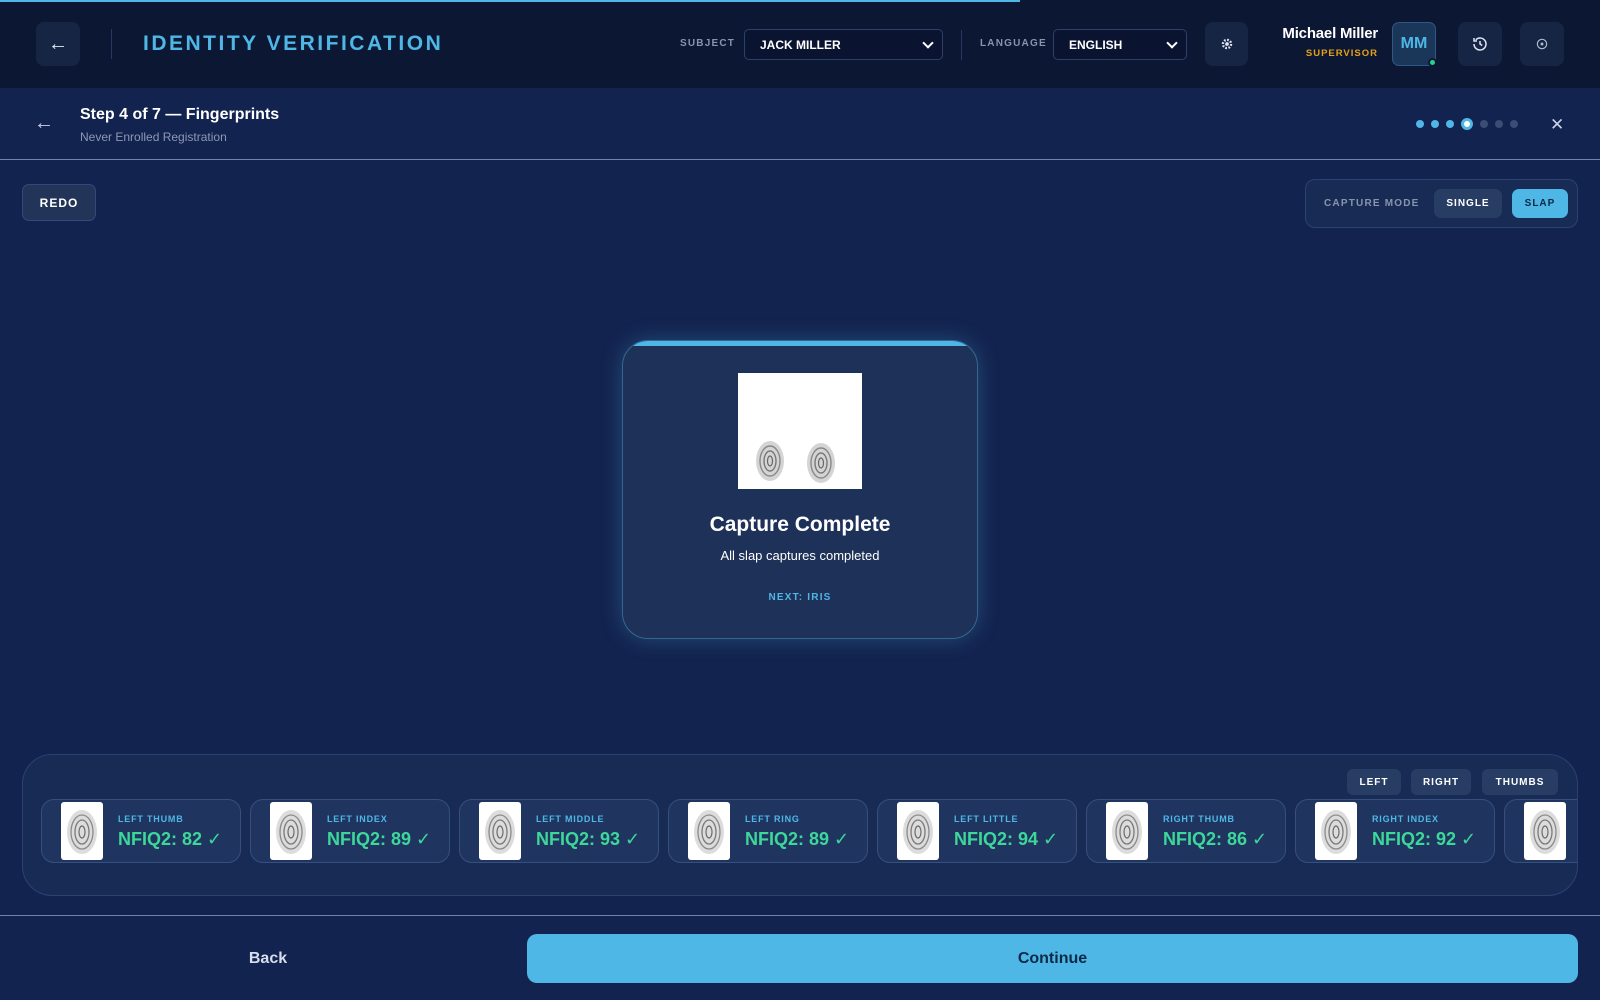  Describe the element at coordinates (1052, 958) in the screenshot. I see `continue-button: Continue` at that location.